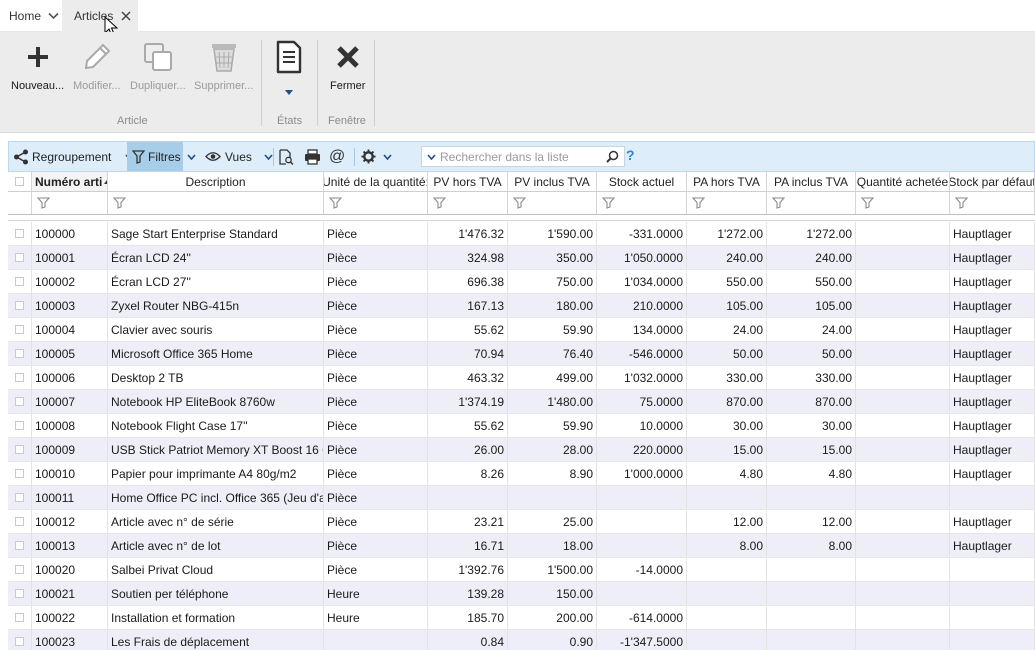  Describe the element at coordinates (155, 156) in the screenshot. I see `filters-button: Filtres` at that location.